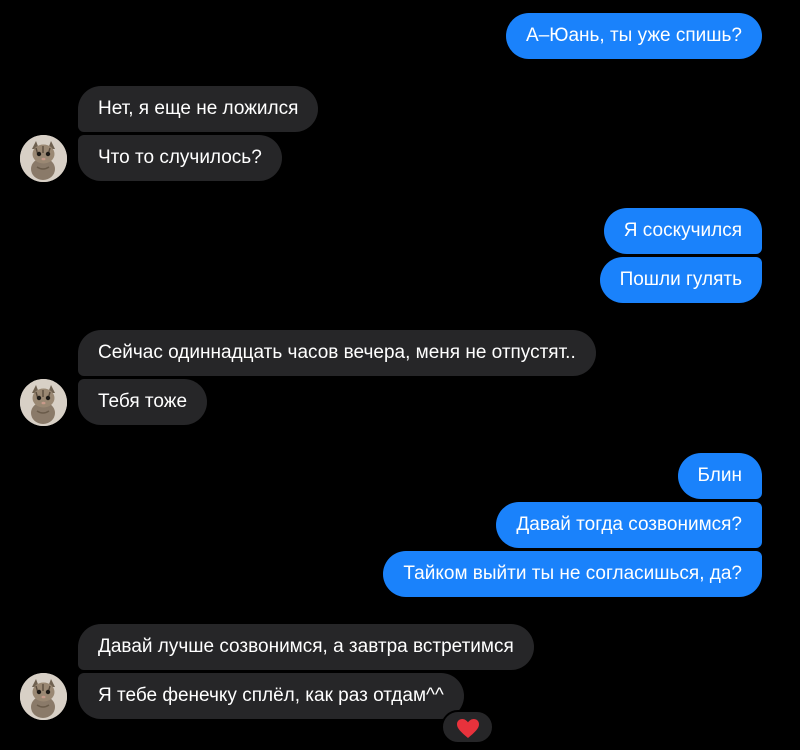  Describe the element at coordinates (143, 402) in the screenshot. I see `incoming-message: Тебя тоже` at that location.